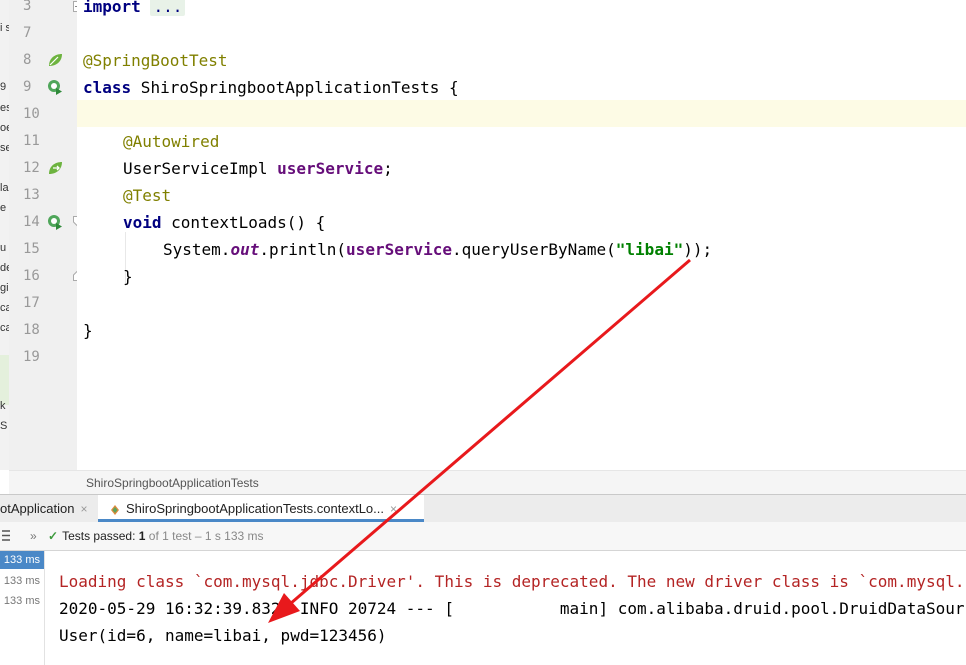  I want to click on tab-application: otApplication ×, so click(48, 508).